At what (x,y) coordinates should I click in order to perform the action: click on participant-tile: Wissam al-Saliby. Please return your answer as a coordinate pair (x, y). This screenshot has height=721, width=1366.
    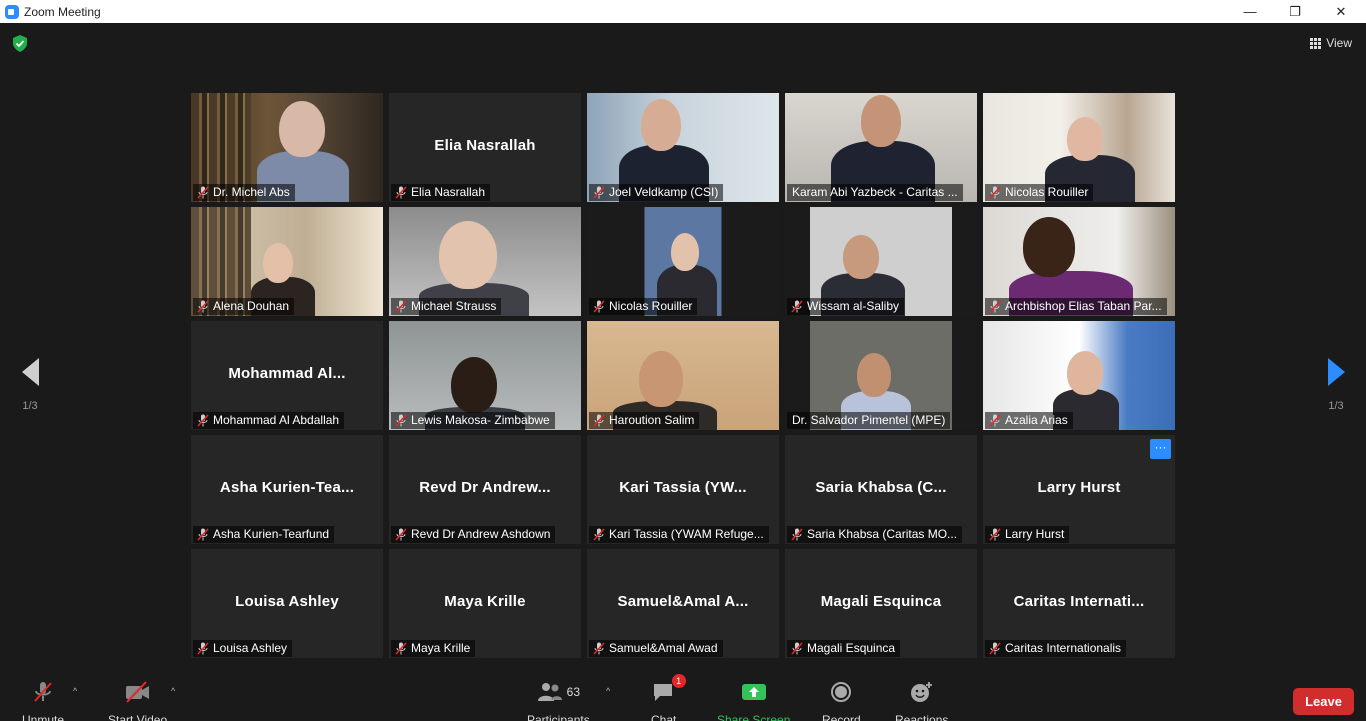
    Looking at the image, I should click on (881, 261).